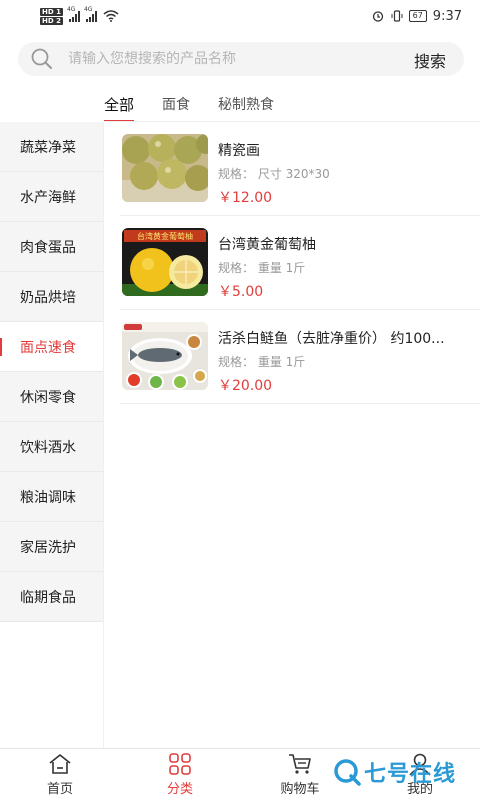 Image resolution: width=480 pixels, height=800 pixels. What do you see at coordinates (51, 197) in the screenshot?
I see `sidebar-item-seafood: 水产海鲜` at bounding box center [51, 197].